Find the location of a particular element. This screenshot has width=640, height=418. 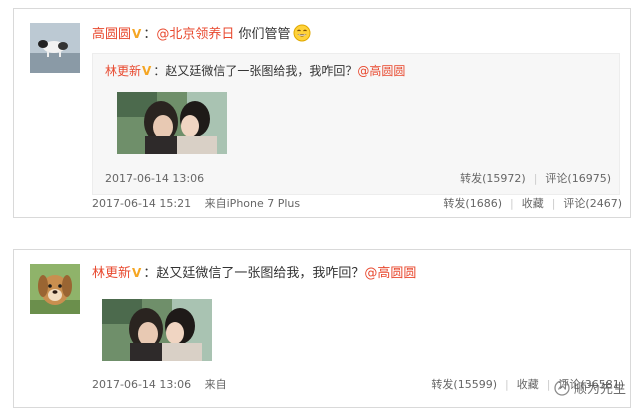

post-timestamp: 2017-06-14 15:21 is located at coordinates (141, 203).